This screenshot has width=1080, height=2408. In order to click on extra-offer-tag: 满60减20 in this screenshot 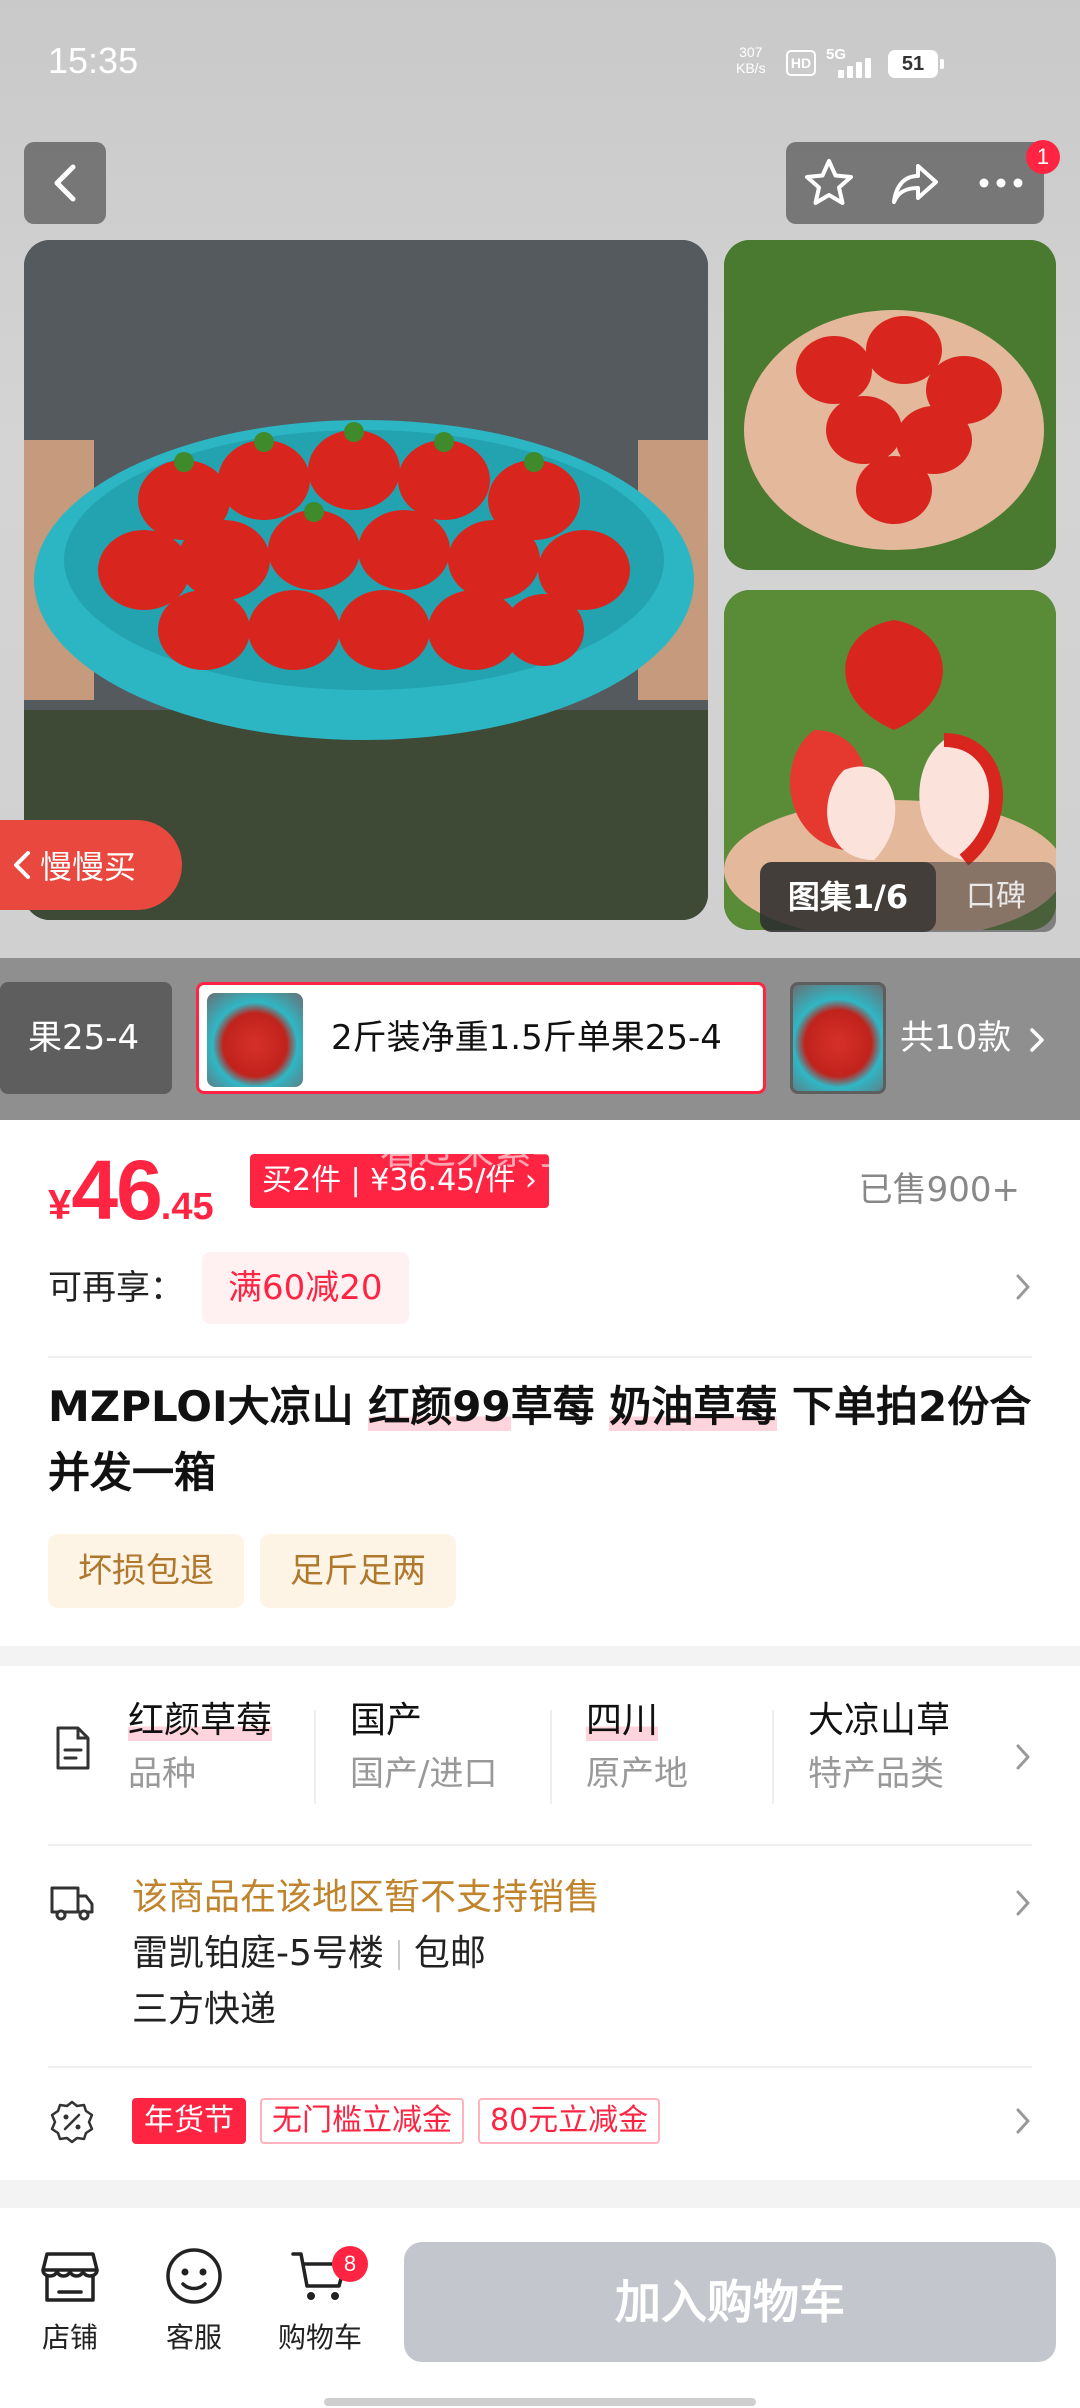, I will do `click(305, 1288)`.